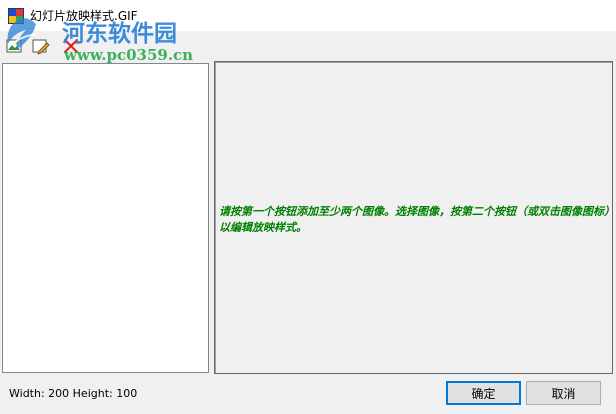 This screenshot has width=616, height=414. I want to click on add-image-button, so click(15, 46).